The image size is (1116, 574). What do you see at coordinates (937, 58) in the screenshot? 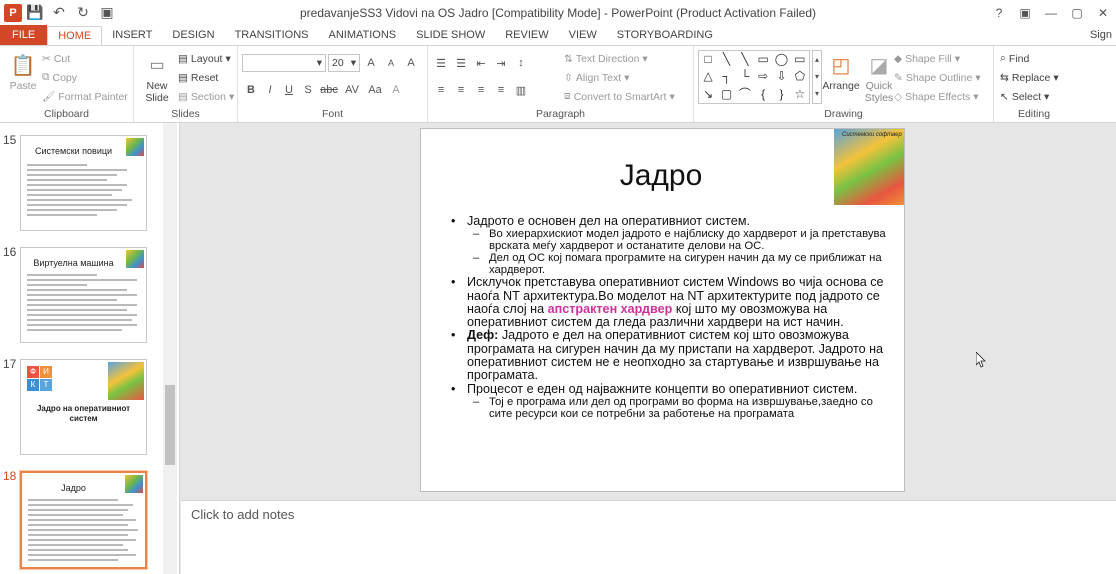
I see `shape-fill-button: ◆ Shape Fill ▾` at bounding box center [937, 58].